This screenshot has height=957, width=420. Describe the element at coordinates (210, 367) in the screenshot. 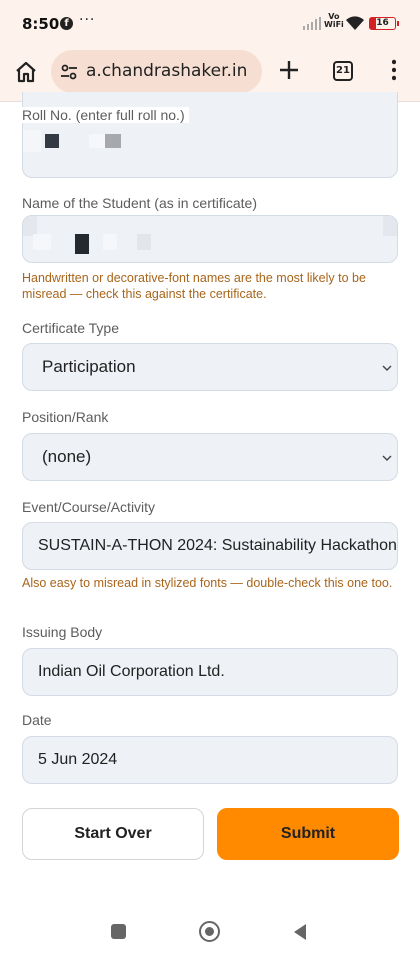

I see `certificate-type-select: Participation` at that location.